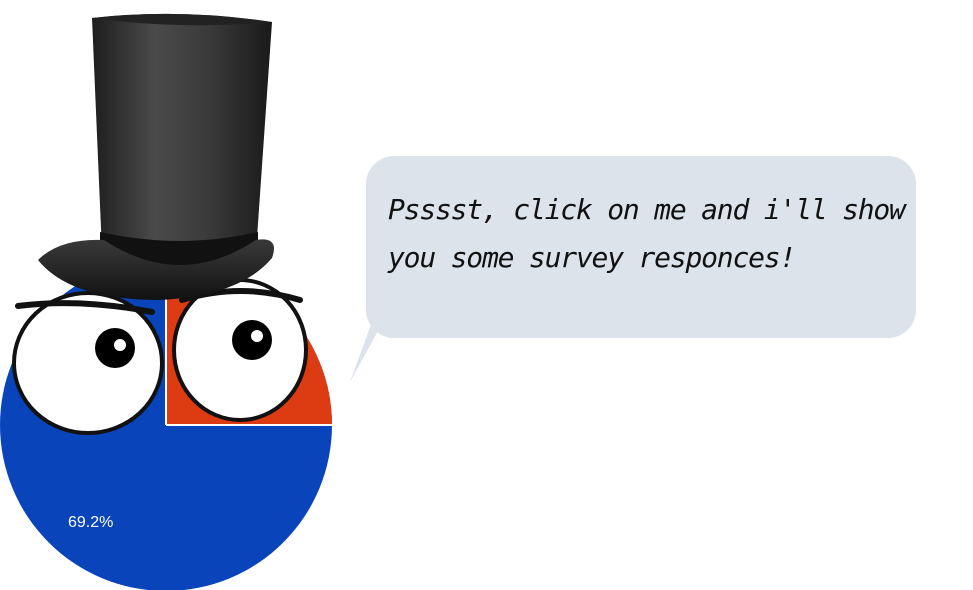  What do you see at coordinates (88, 363) in the screenshot?
I see `left-eye-icon` at bounding box center [88, 363].